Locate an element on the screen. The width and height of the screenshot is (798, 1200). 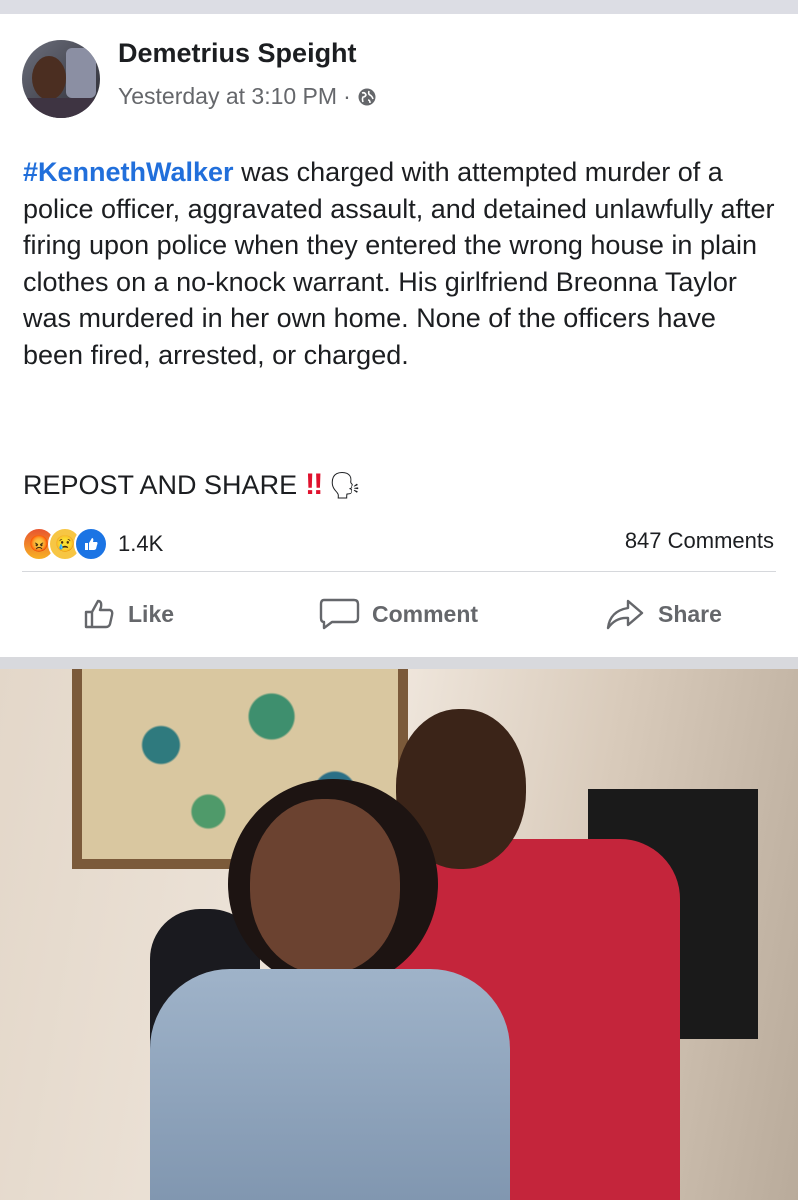
section-separator is located at coordinates (399, 663).